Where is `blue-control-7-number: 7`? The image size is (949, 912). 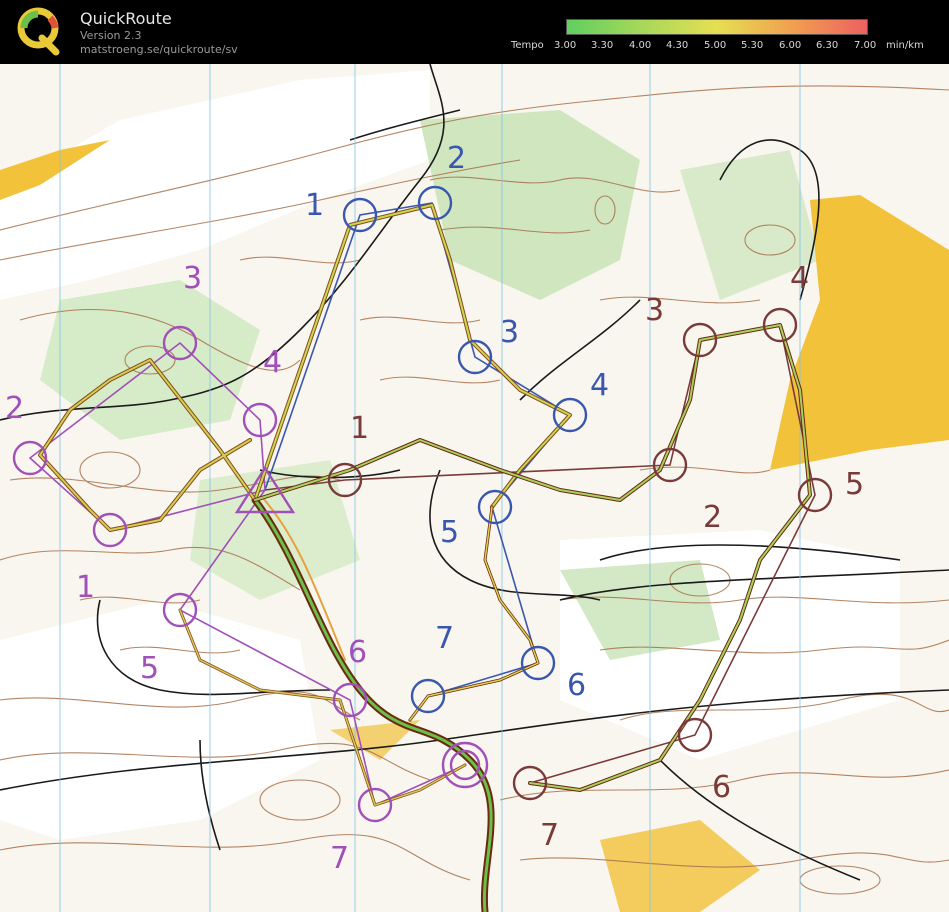
blue-control-7-number: 7 is located at coordinates (444, 638).